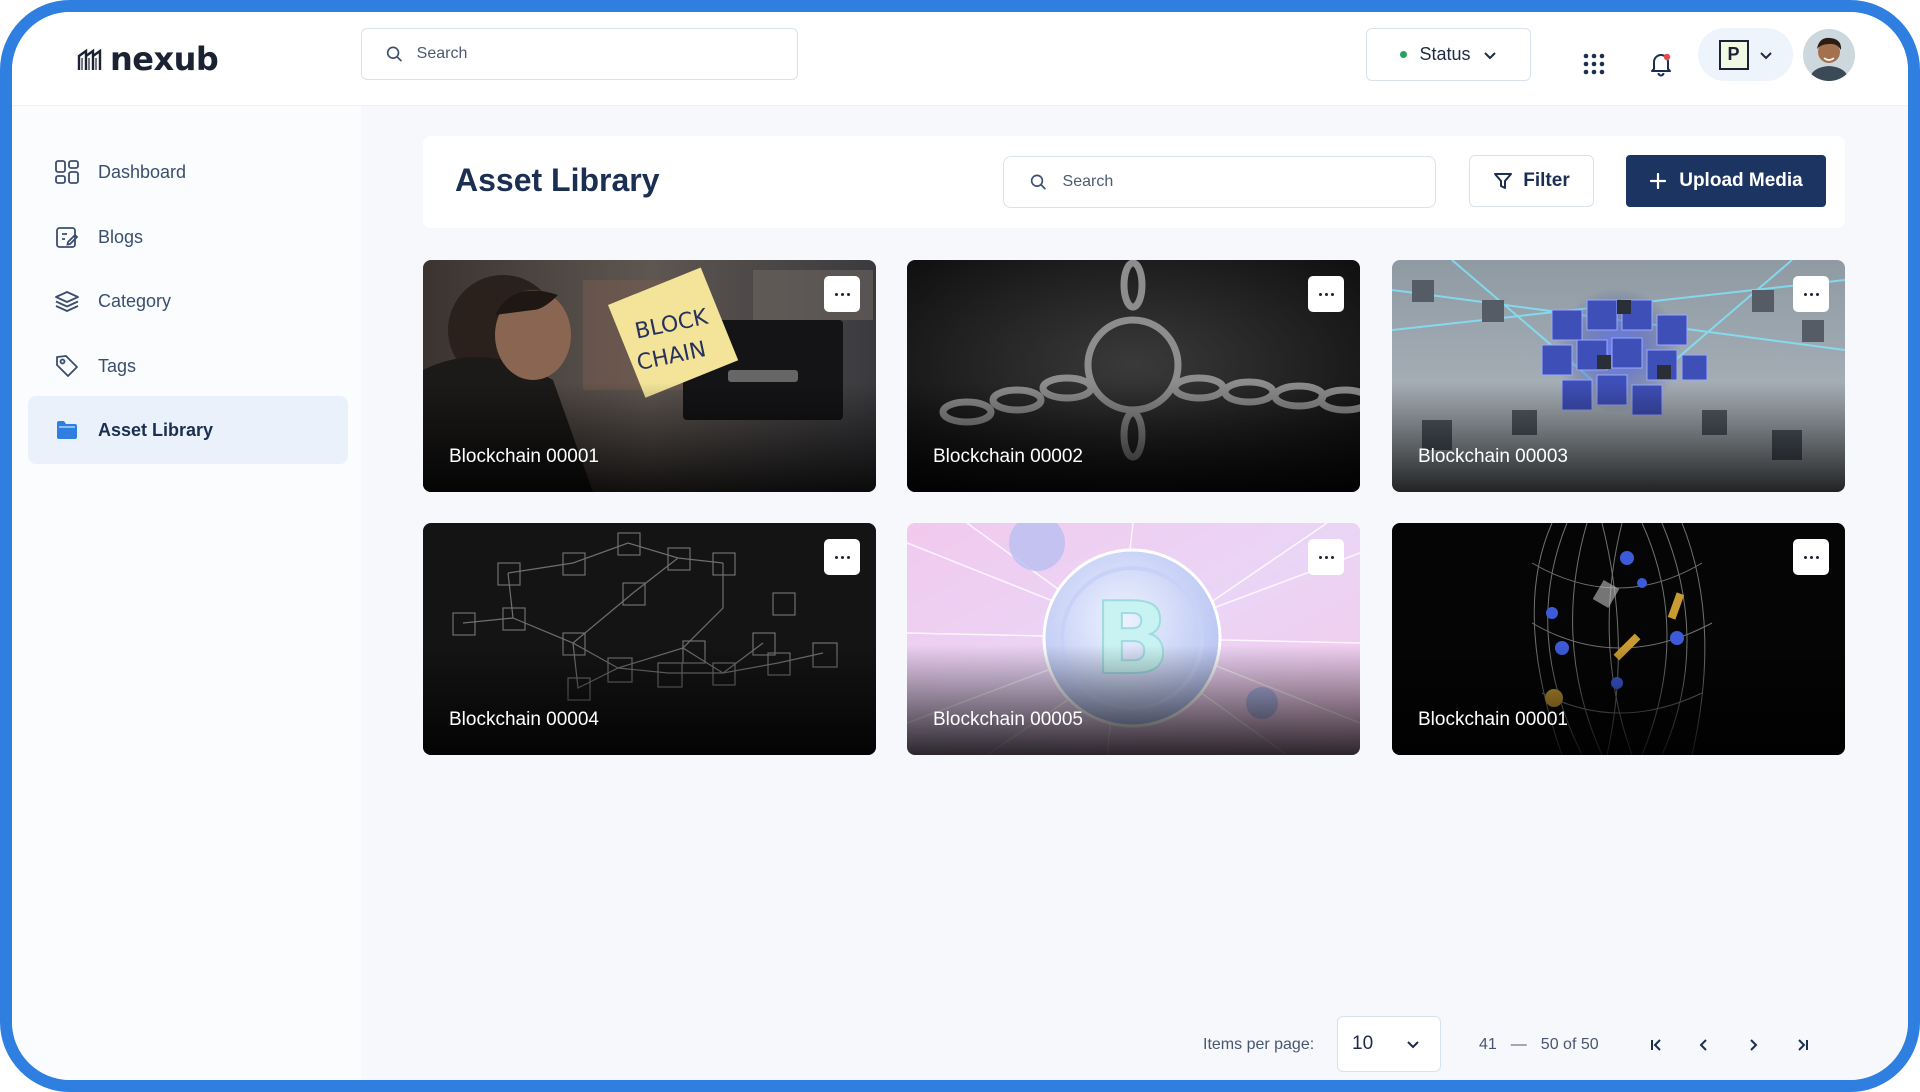 The image size is (1920, 1092). I want to click on items-per-page-value: 10, so click(1363, 1043).